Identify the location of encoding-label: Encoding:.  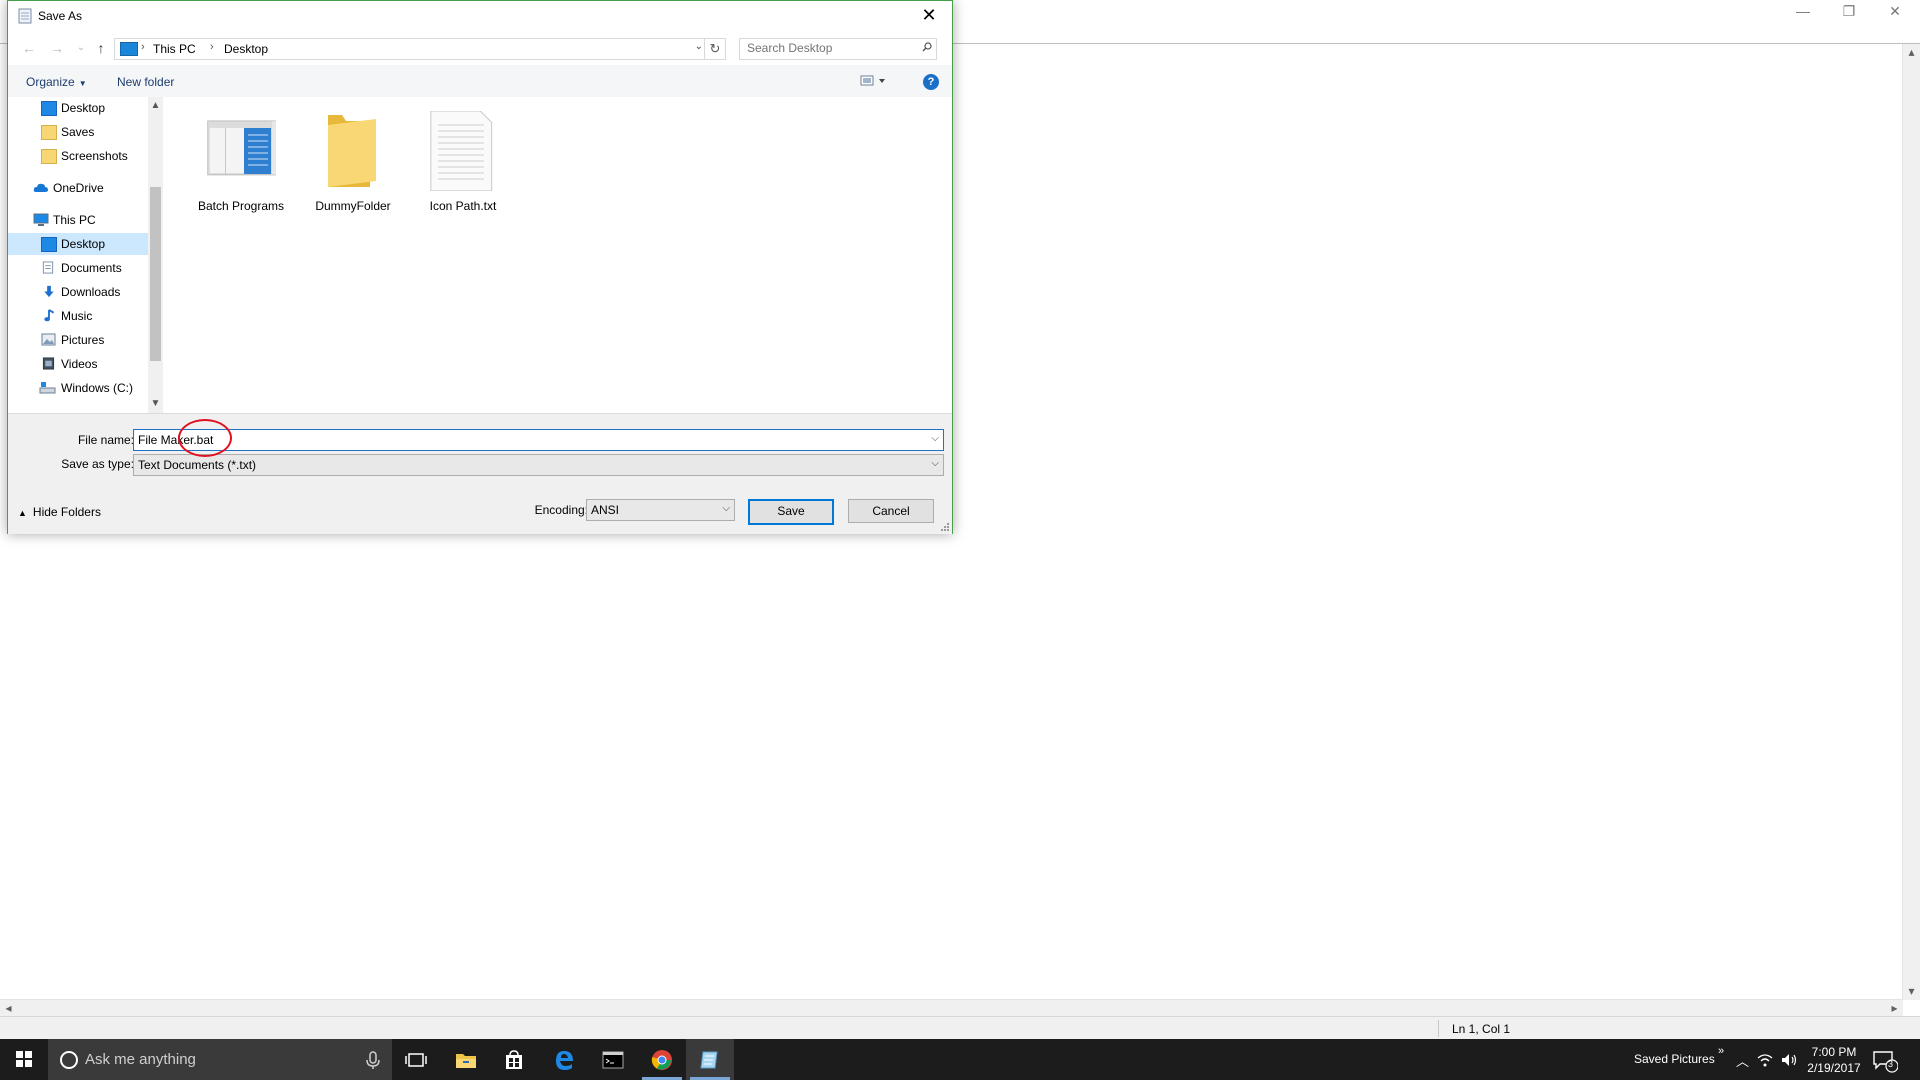
(561, 510).